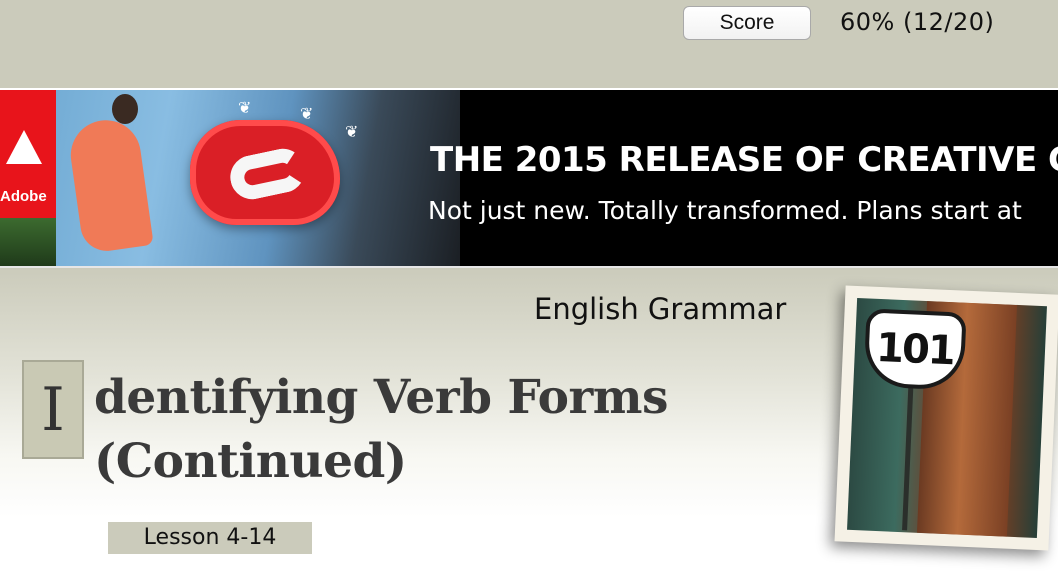  Describe the element at coordinates (660, 309) in the screenshot. I see `subject-label: English Grammar` at that location.